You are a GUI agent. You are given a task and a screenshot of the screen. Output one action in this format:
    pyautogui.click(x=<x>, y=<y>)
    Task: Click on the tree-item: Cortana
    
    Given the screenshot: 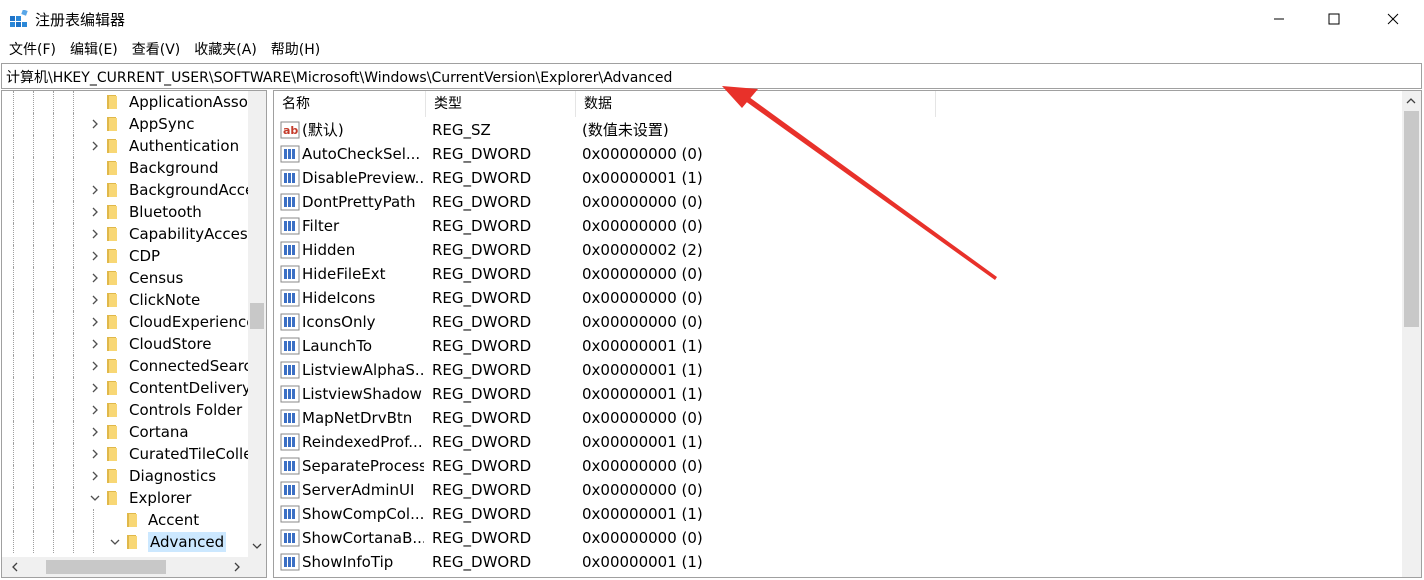 What is the action you would take?
    pyautogui.click(x=125, y=432)
    